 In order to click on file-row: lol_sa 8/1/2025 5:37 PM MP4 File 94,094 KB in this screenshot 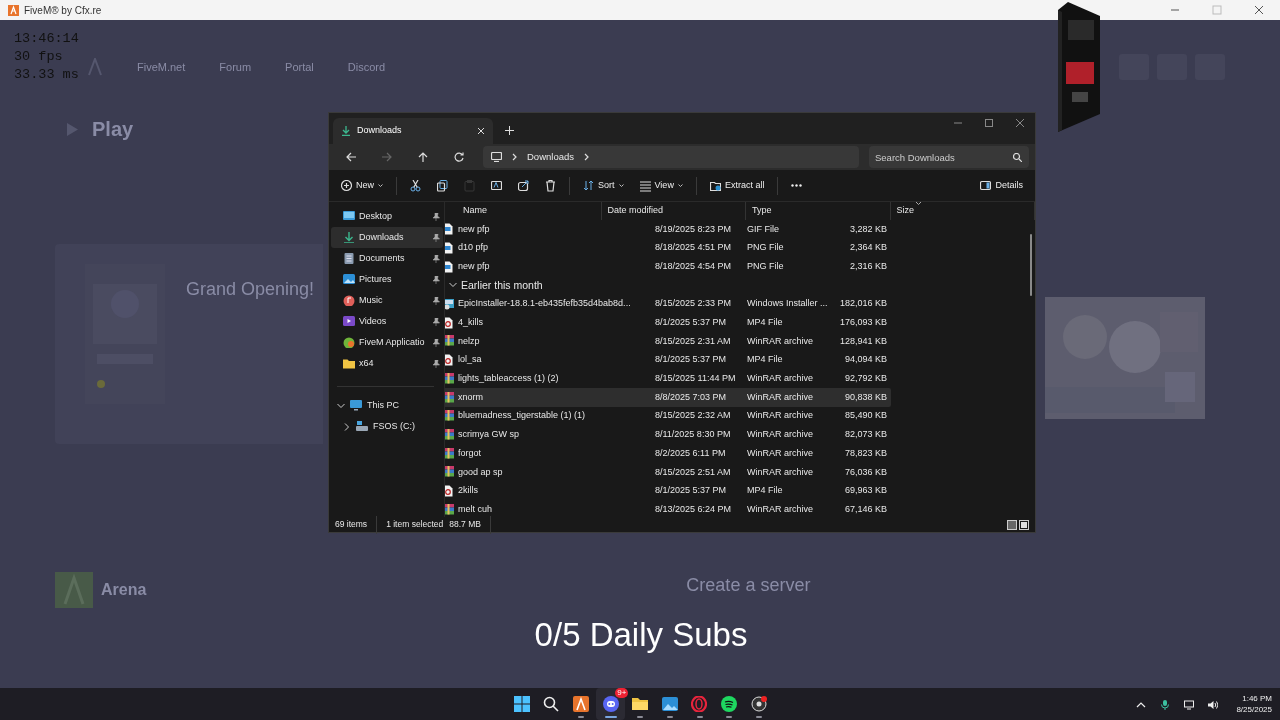, I will do `click(668, 360)`.